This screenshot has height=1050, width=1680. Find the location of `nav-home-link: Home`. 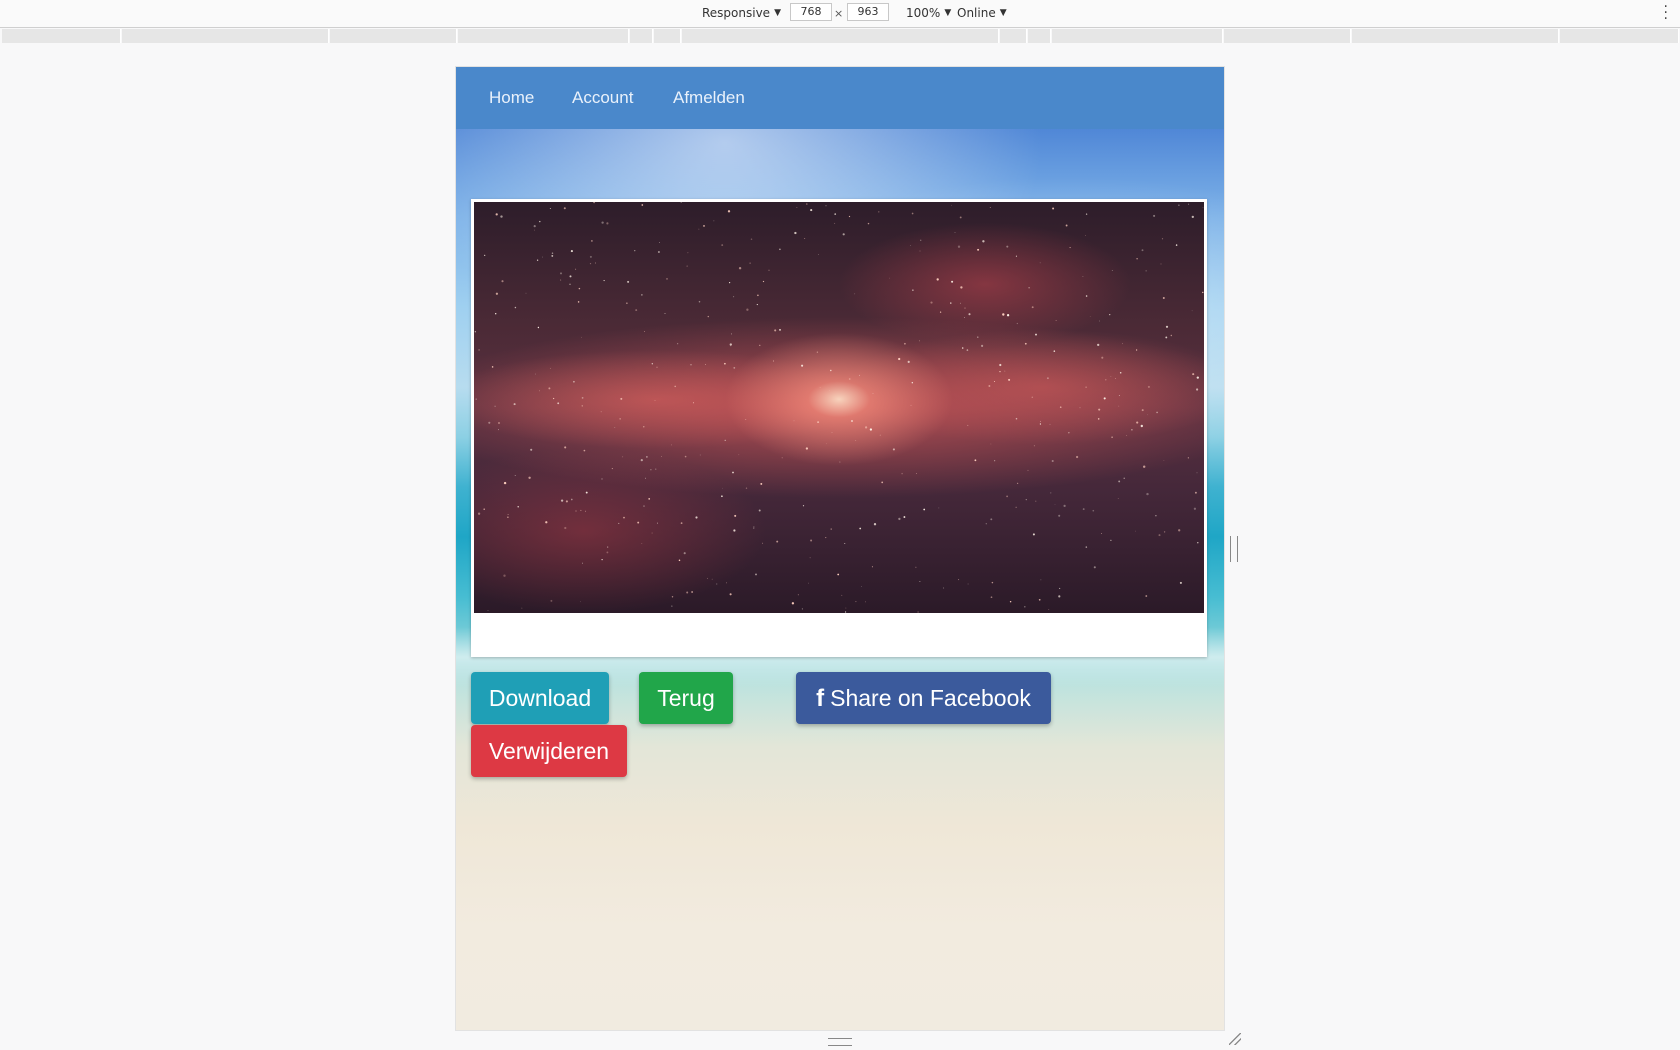

nav-home-link: Home is located at coordinates (511, 98).